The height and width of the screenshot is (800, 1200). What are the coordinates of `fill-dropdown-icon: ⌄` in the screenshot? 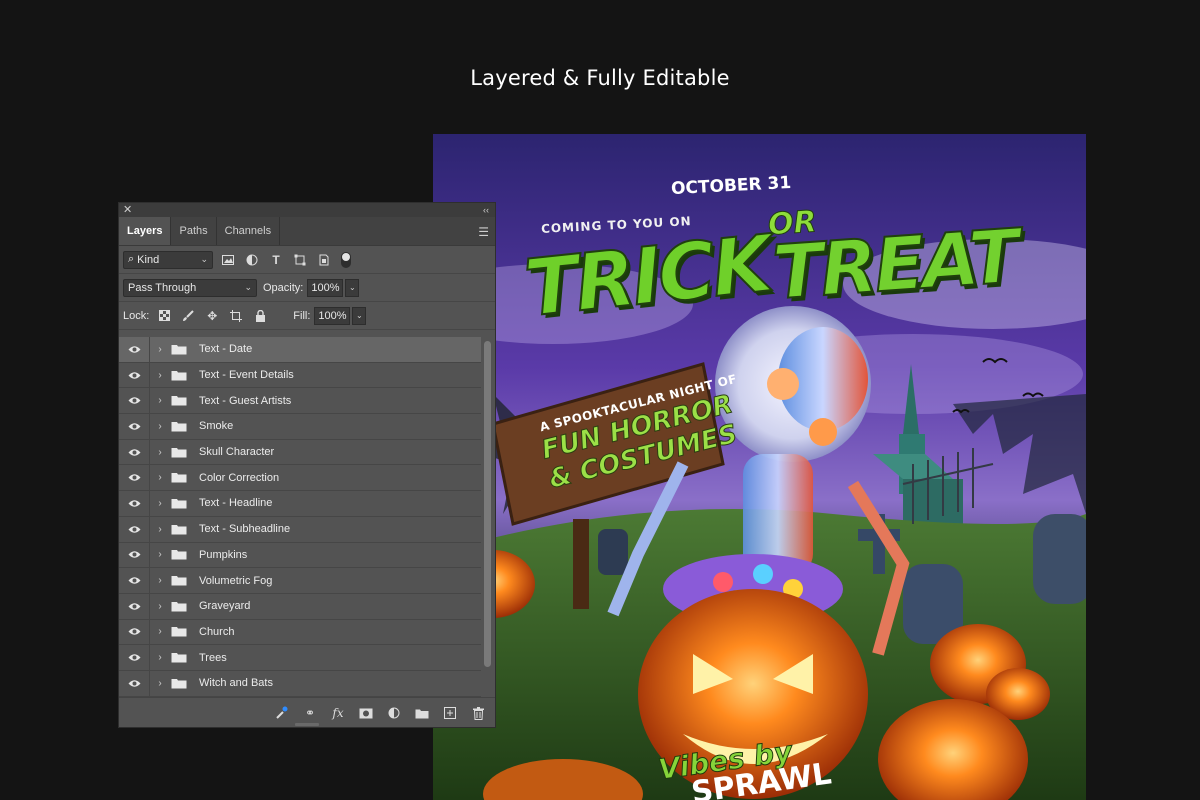 It's located at (359, 315).